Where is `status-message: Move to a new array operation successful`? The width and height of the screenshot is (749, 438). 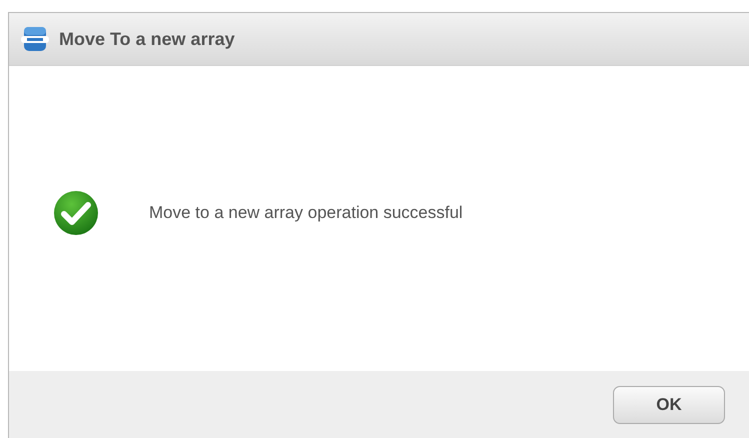
status-message: Move to a new array operation successful is located at coordinates (306, 212).